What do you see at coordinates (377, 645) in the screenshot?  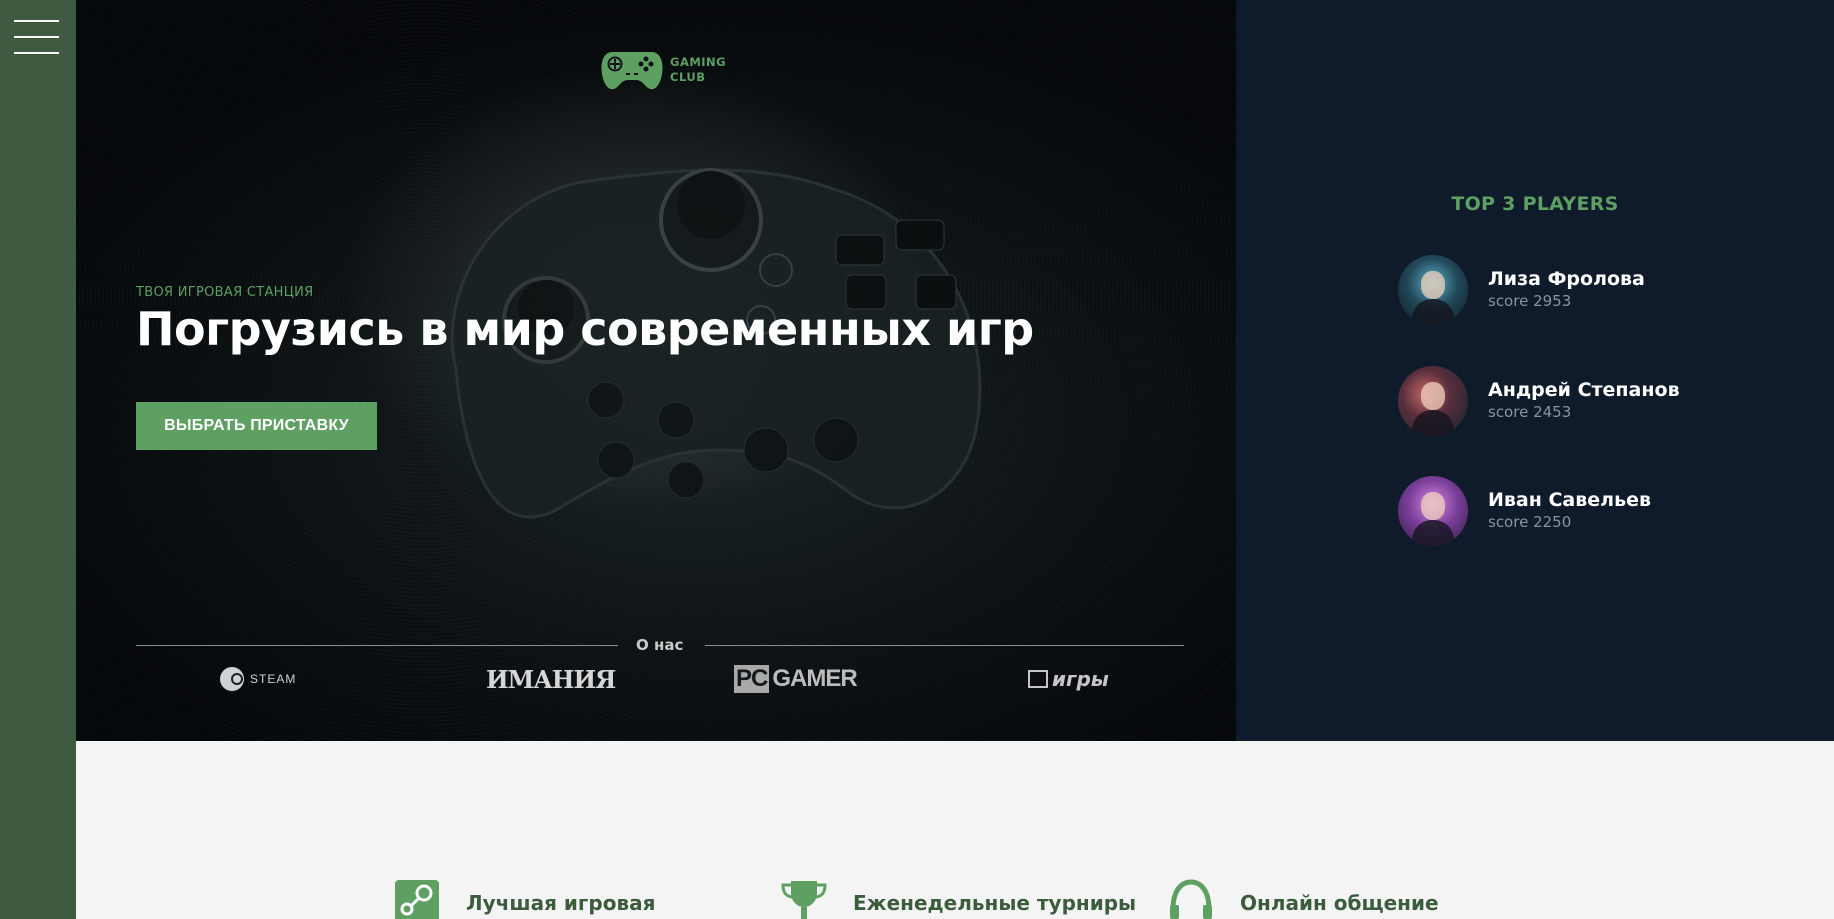 I see `divider-left` at bounding box center [377, 645].